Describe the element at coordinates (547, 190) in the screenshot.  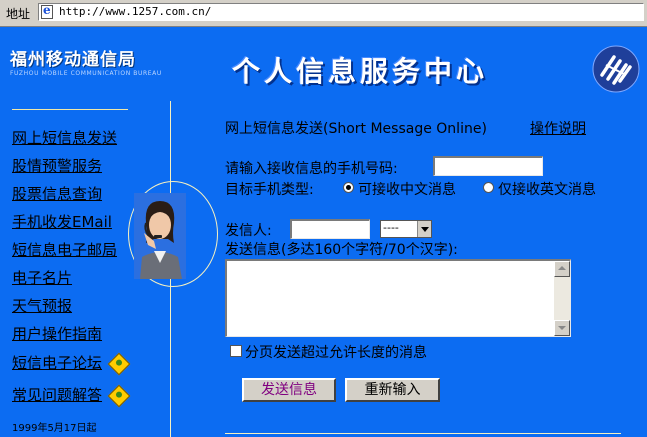
I see `radio-english-label: 仅接收英文消息` at that location.